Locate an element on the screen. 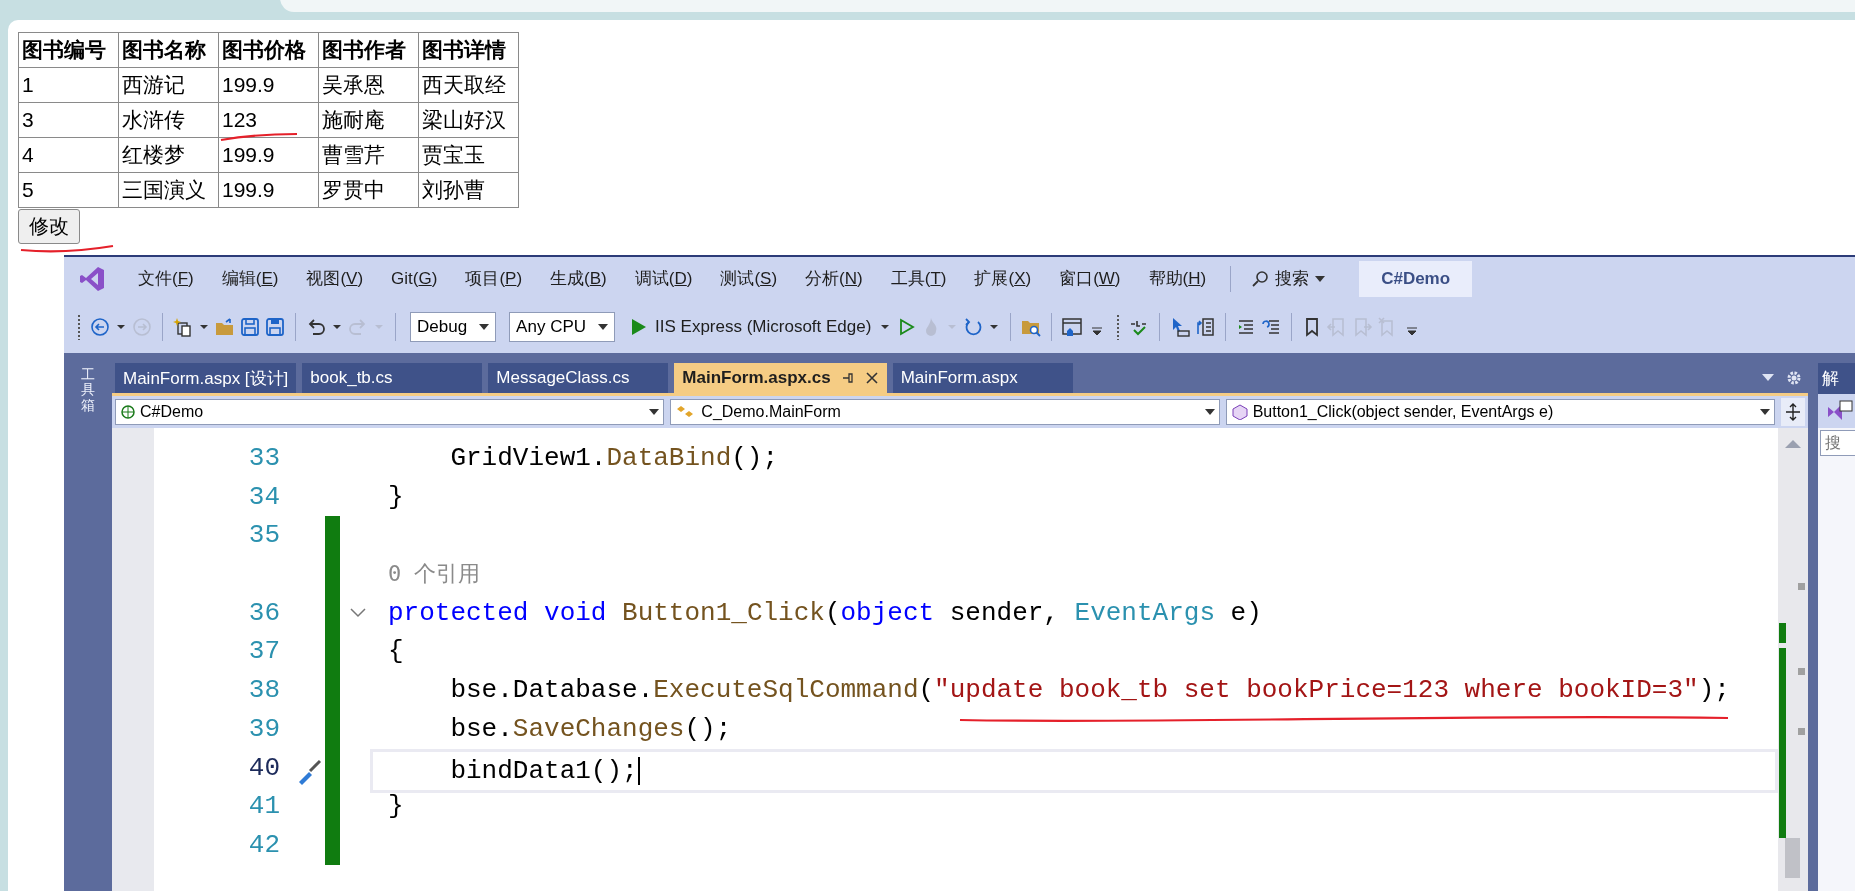 Image resolution: width=1855 pixels, height=891 pixels. document-arrow-icon is located at coordinates (1205, 326).